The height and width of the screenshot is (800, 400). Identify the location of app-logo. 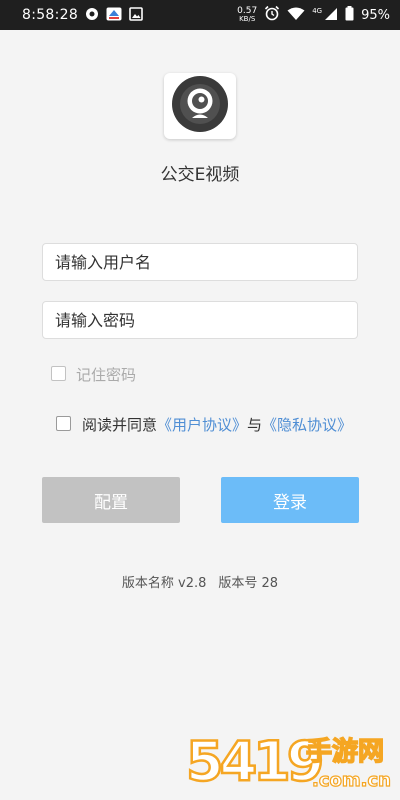
(200, 106).